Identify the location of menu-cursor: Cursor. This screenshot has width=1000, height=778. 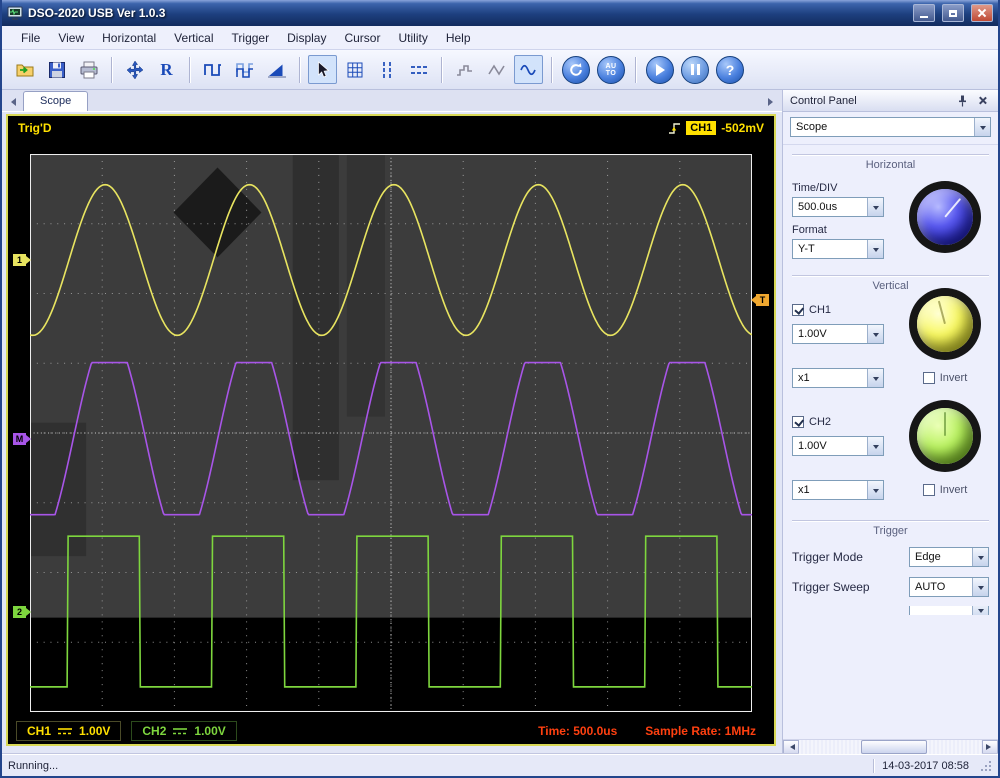
(362, 38).